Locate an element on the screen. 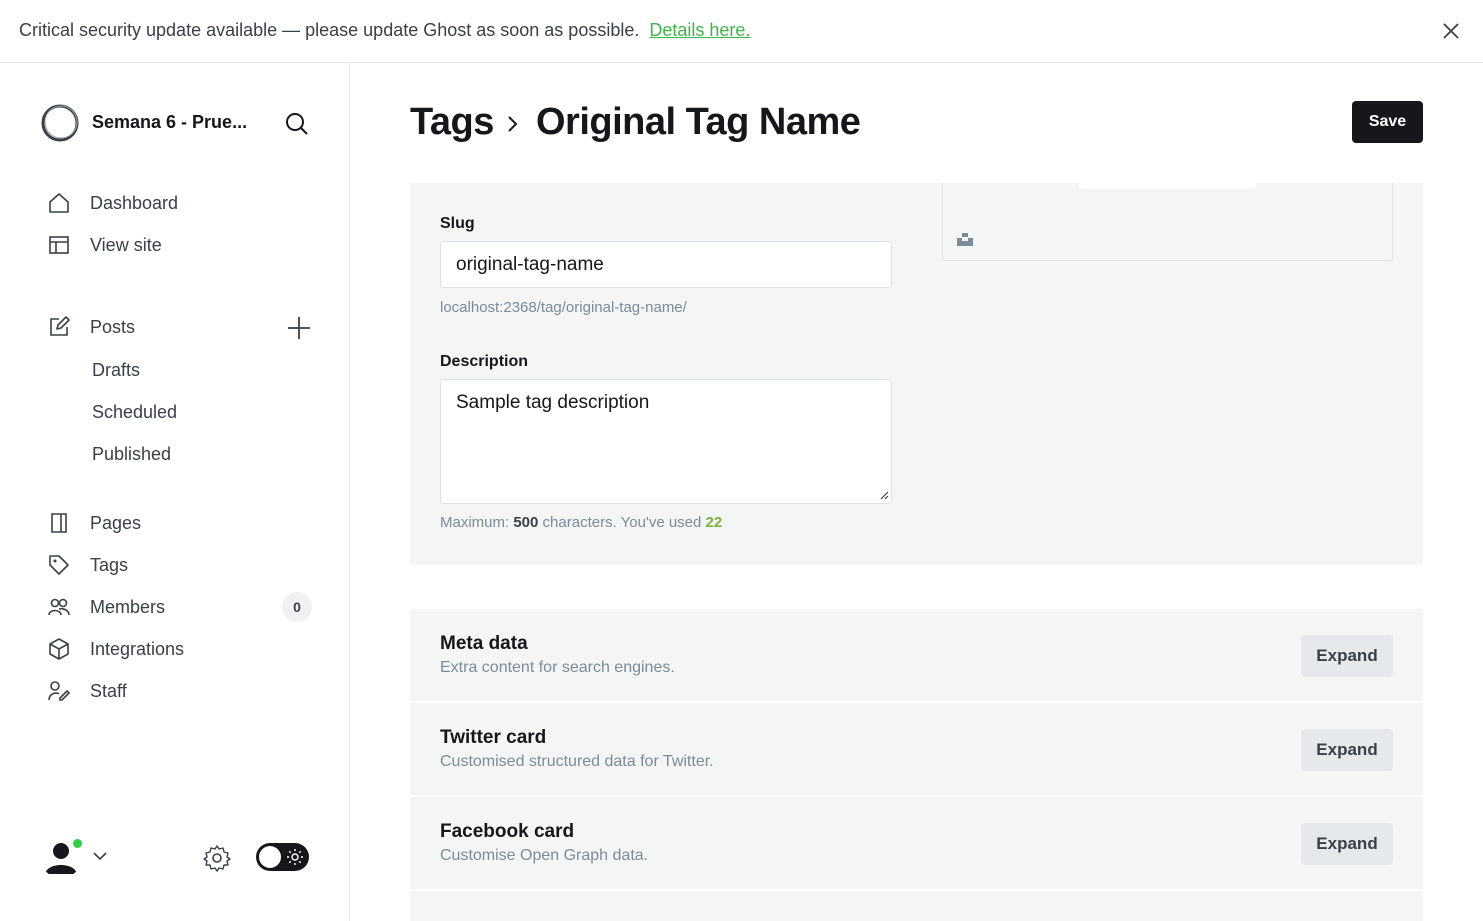 Image resolution: width=1483 pixels, height=921 pixels. breadcrumb-tags: Tags is located at coordinates (452, 122).